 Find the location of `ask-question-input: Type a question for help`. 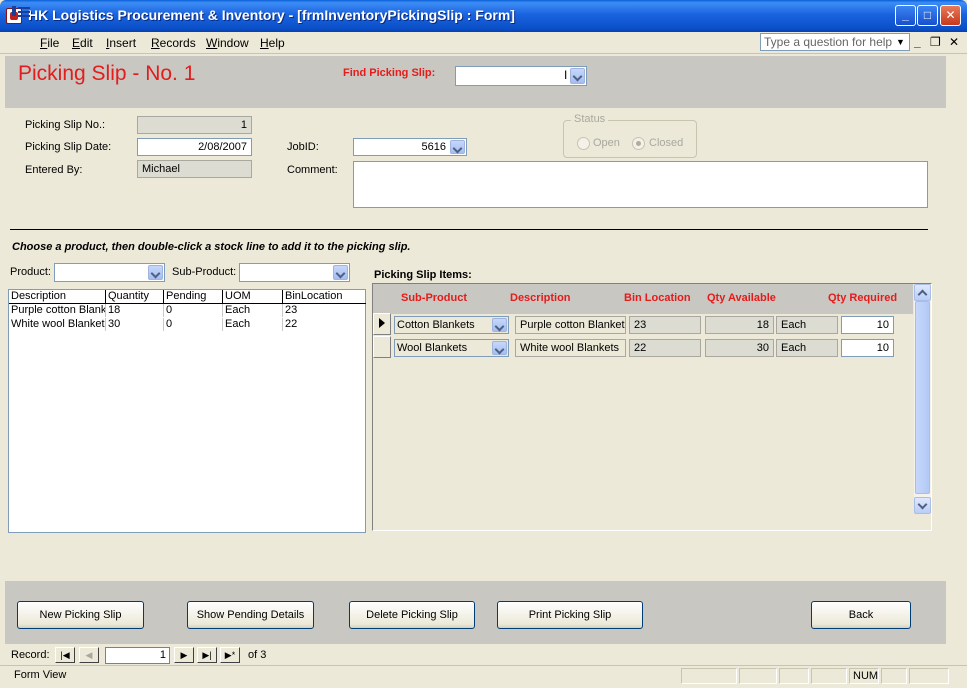

ask-question-input: Type a question for help is located at coordinates (835, 42).